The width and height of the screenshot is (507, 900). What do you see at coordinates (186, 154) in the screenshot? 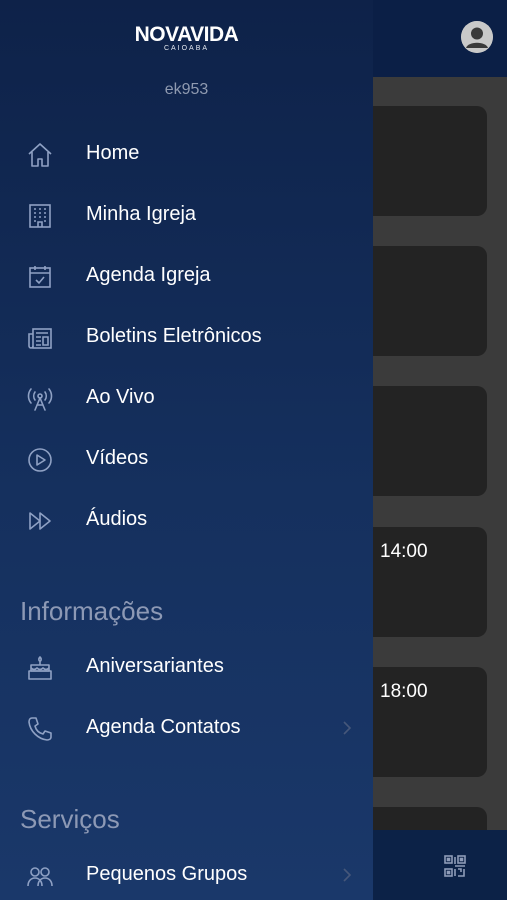
I see `menu-item-home: Home` at bounding box center [186, 154].